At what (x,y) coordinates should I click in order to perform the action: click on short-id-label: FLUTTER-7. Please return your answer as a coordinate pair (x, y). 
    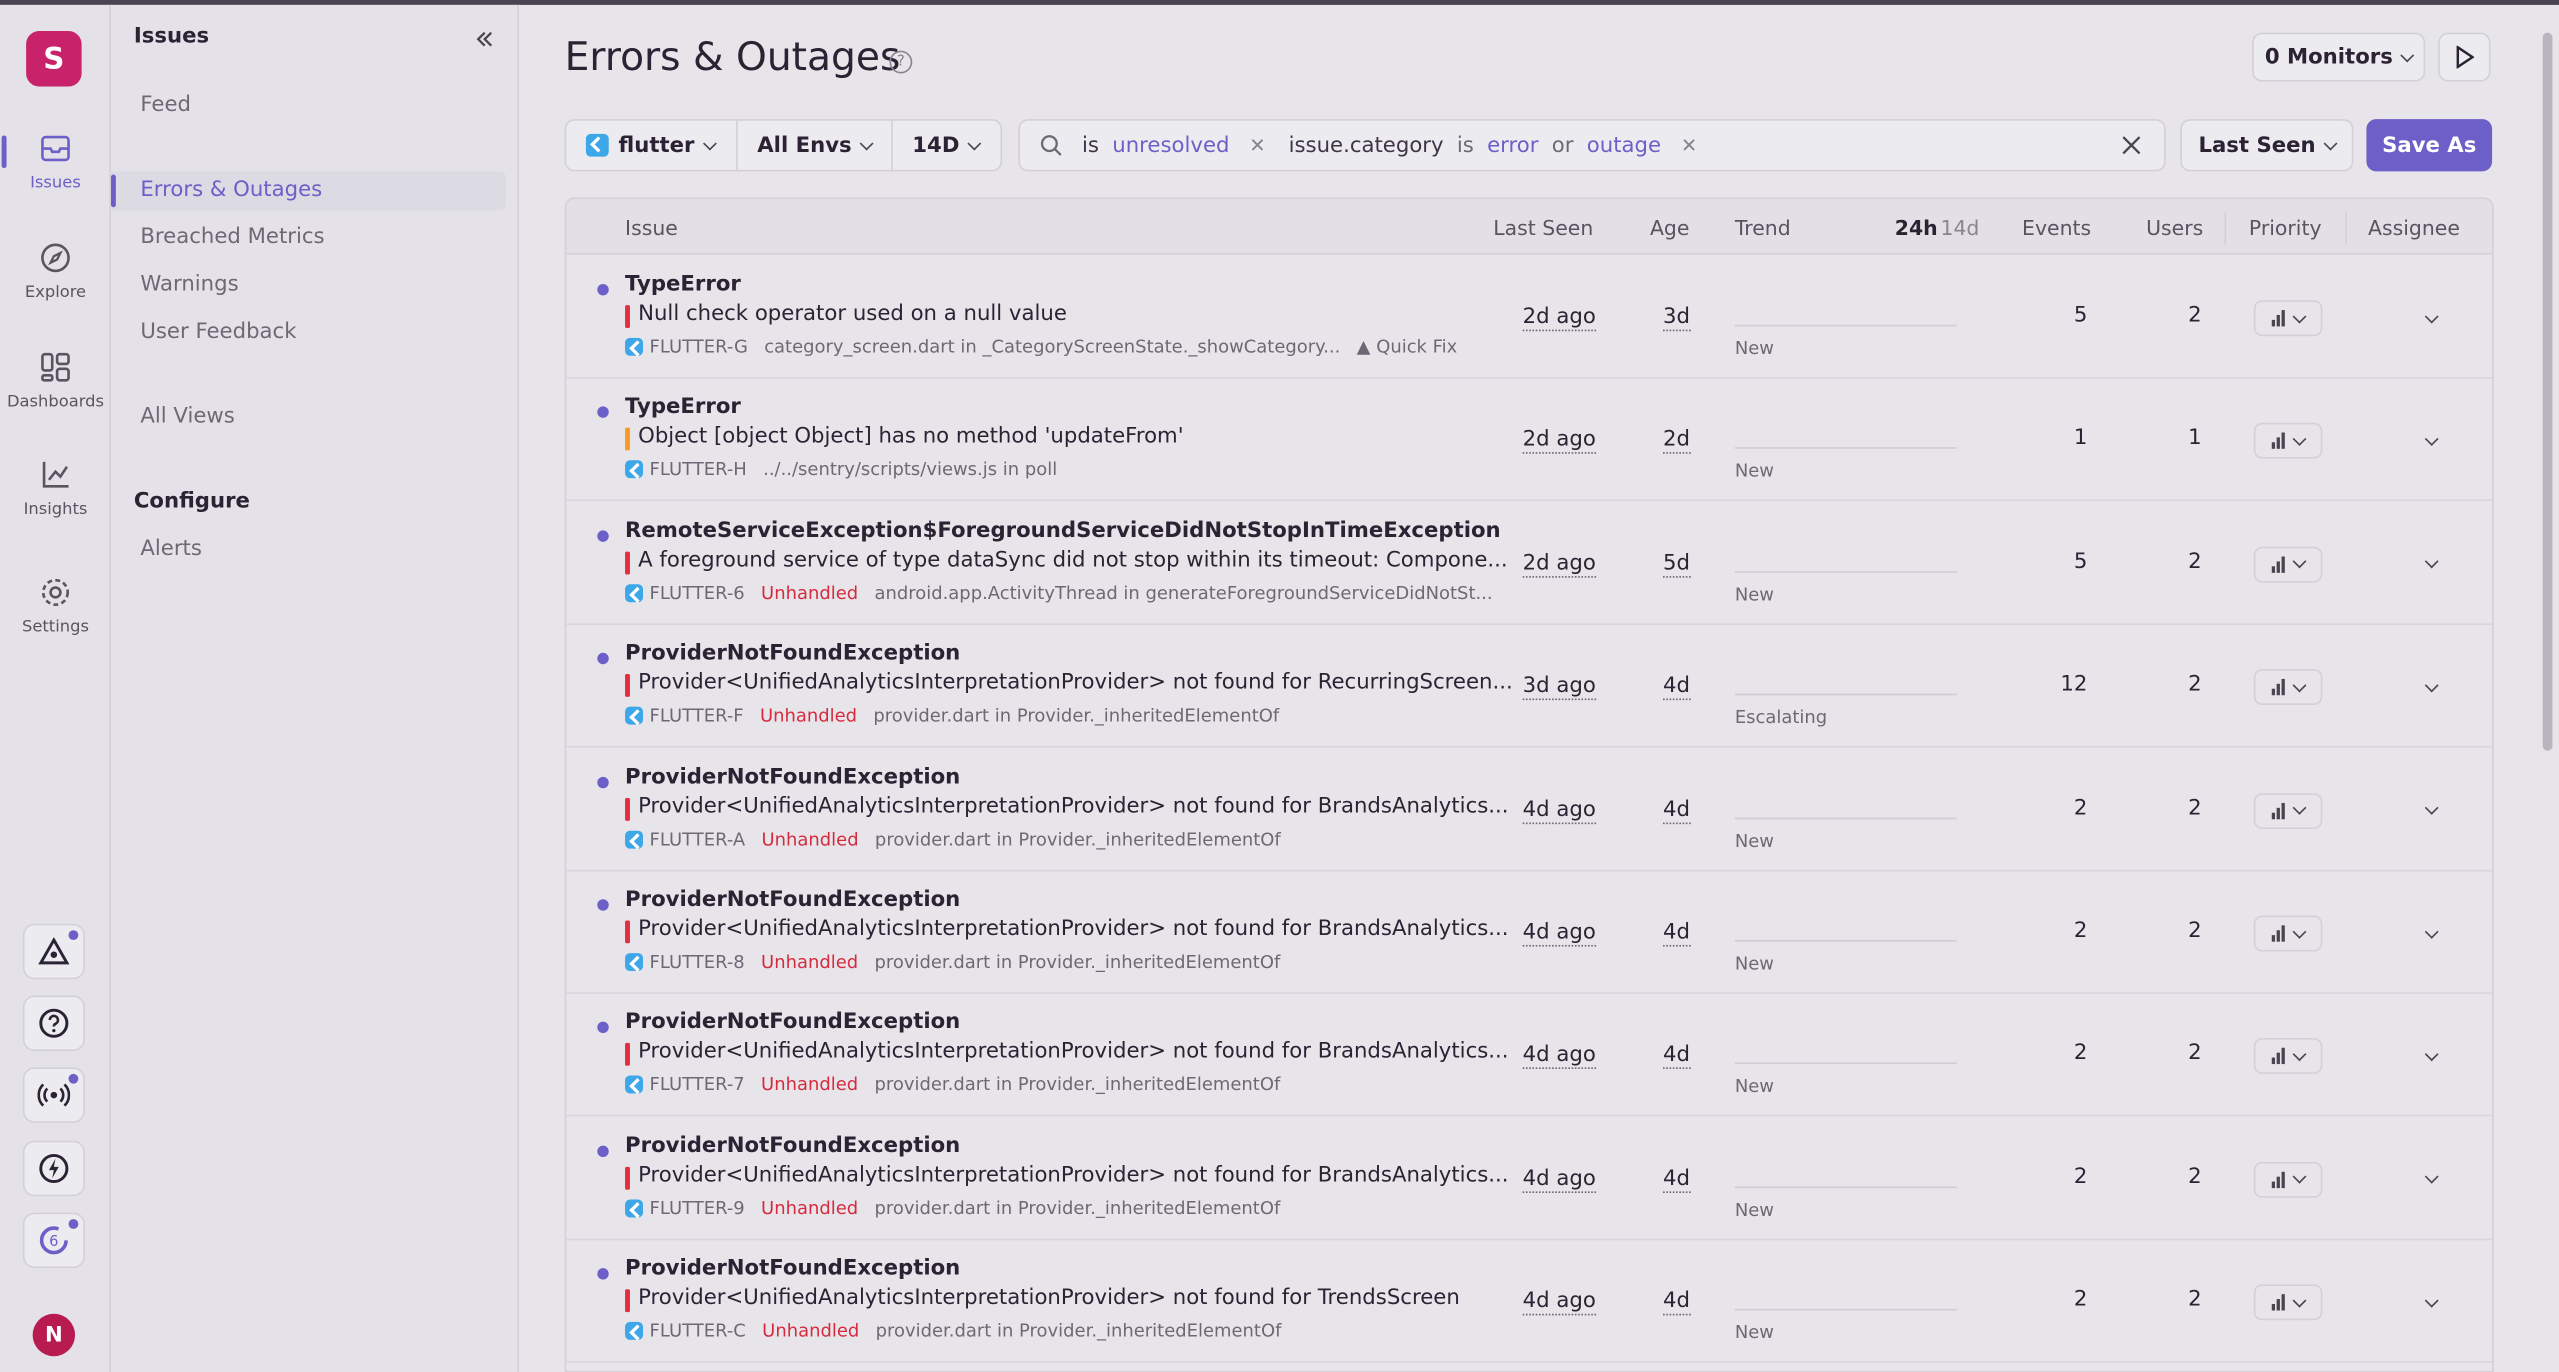
    Looking at the image, I should click on (697, 1085).